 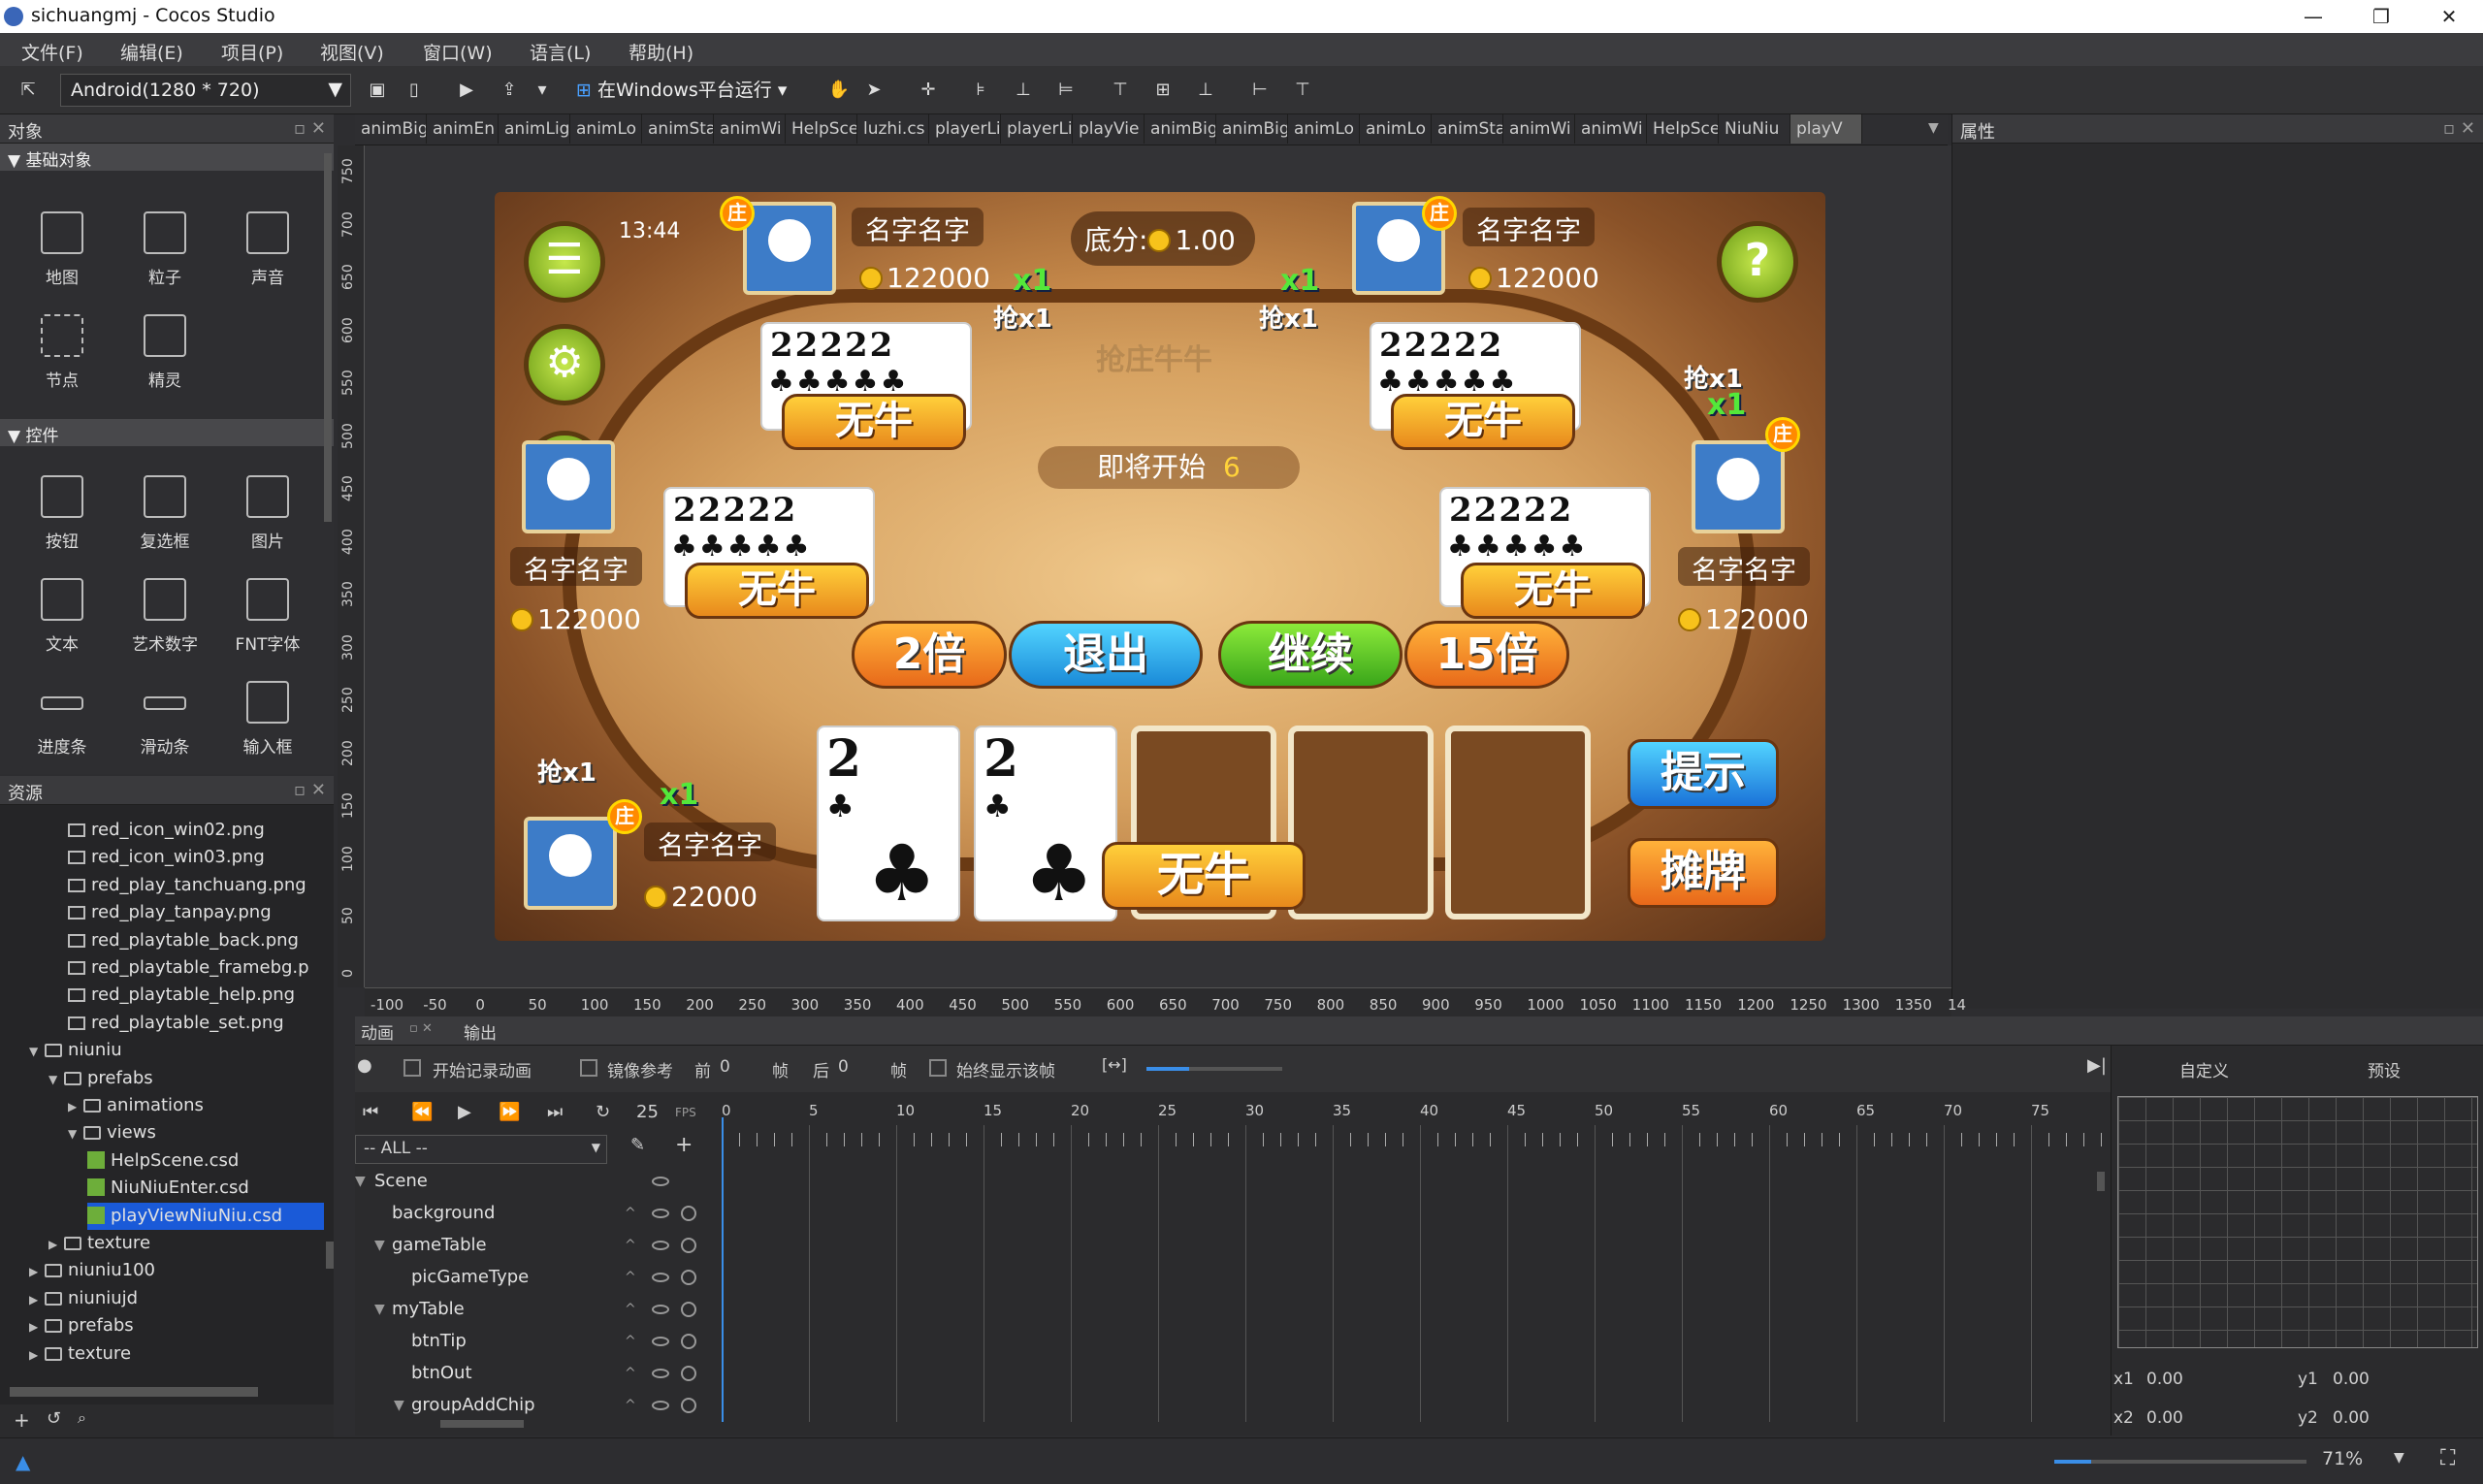 What do you see at coordinates (2165, 1418) in the screenshot?
I see `x2-input: 0.00` at bounding box center [2165, 1418].